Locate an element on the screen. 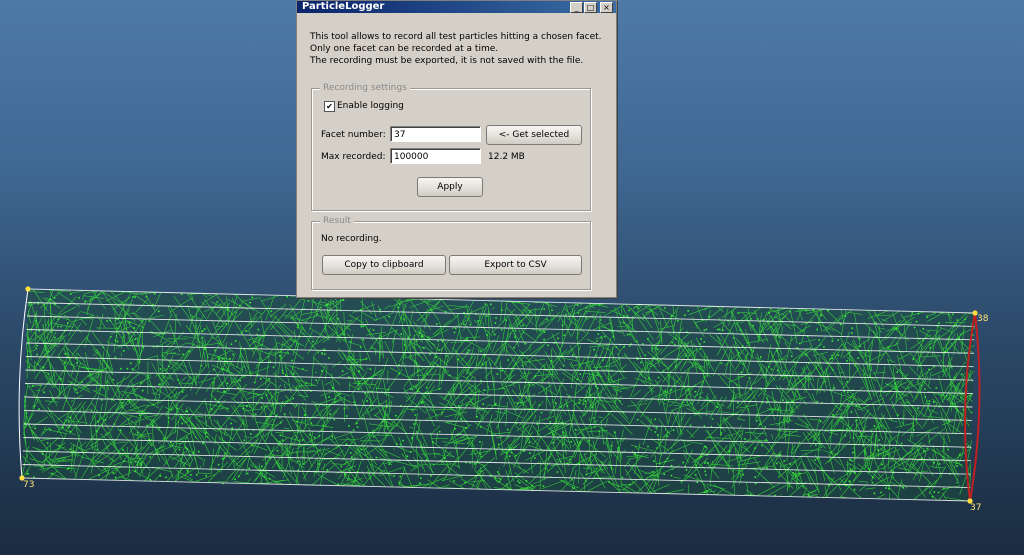 The height and width of the screenshot is (555, 1024). max-recorded-label: Max recorded: is located at coordinates (353, 157).